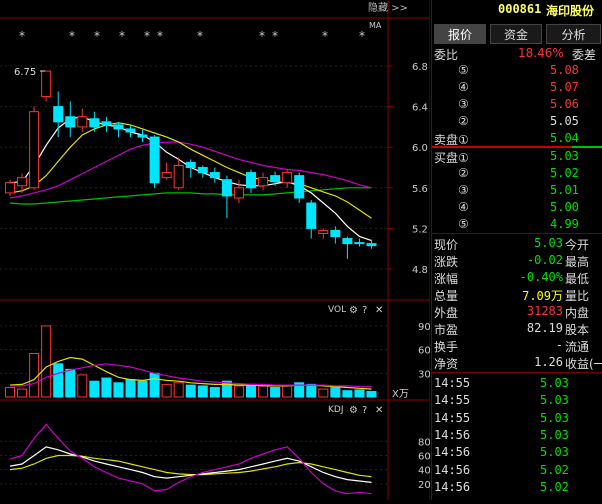  Describe the element at coordinates (517, 225) in the screenshot. I see `buy-order-row: ⑤ 4.99` at that location.